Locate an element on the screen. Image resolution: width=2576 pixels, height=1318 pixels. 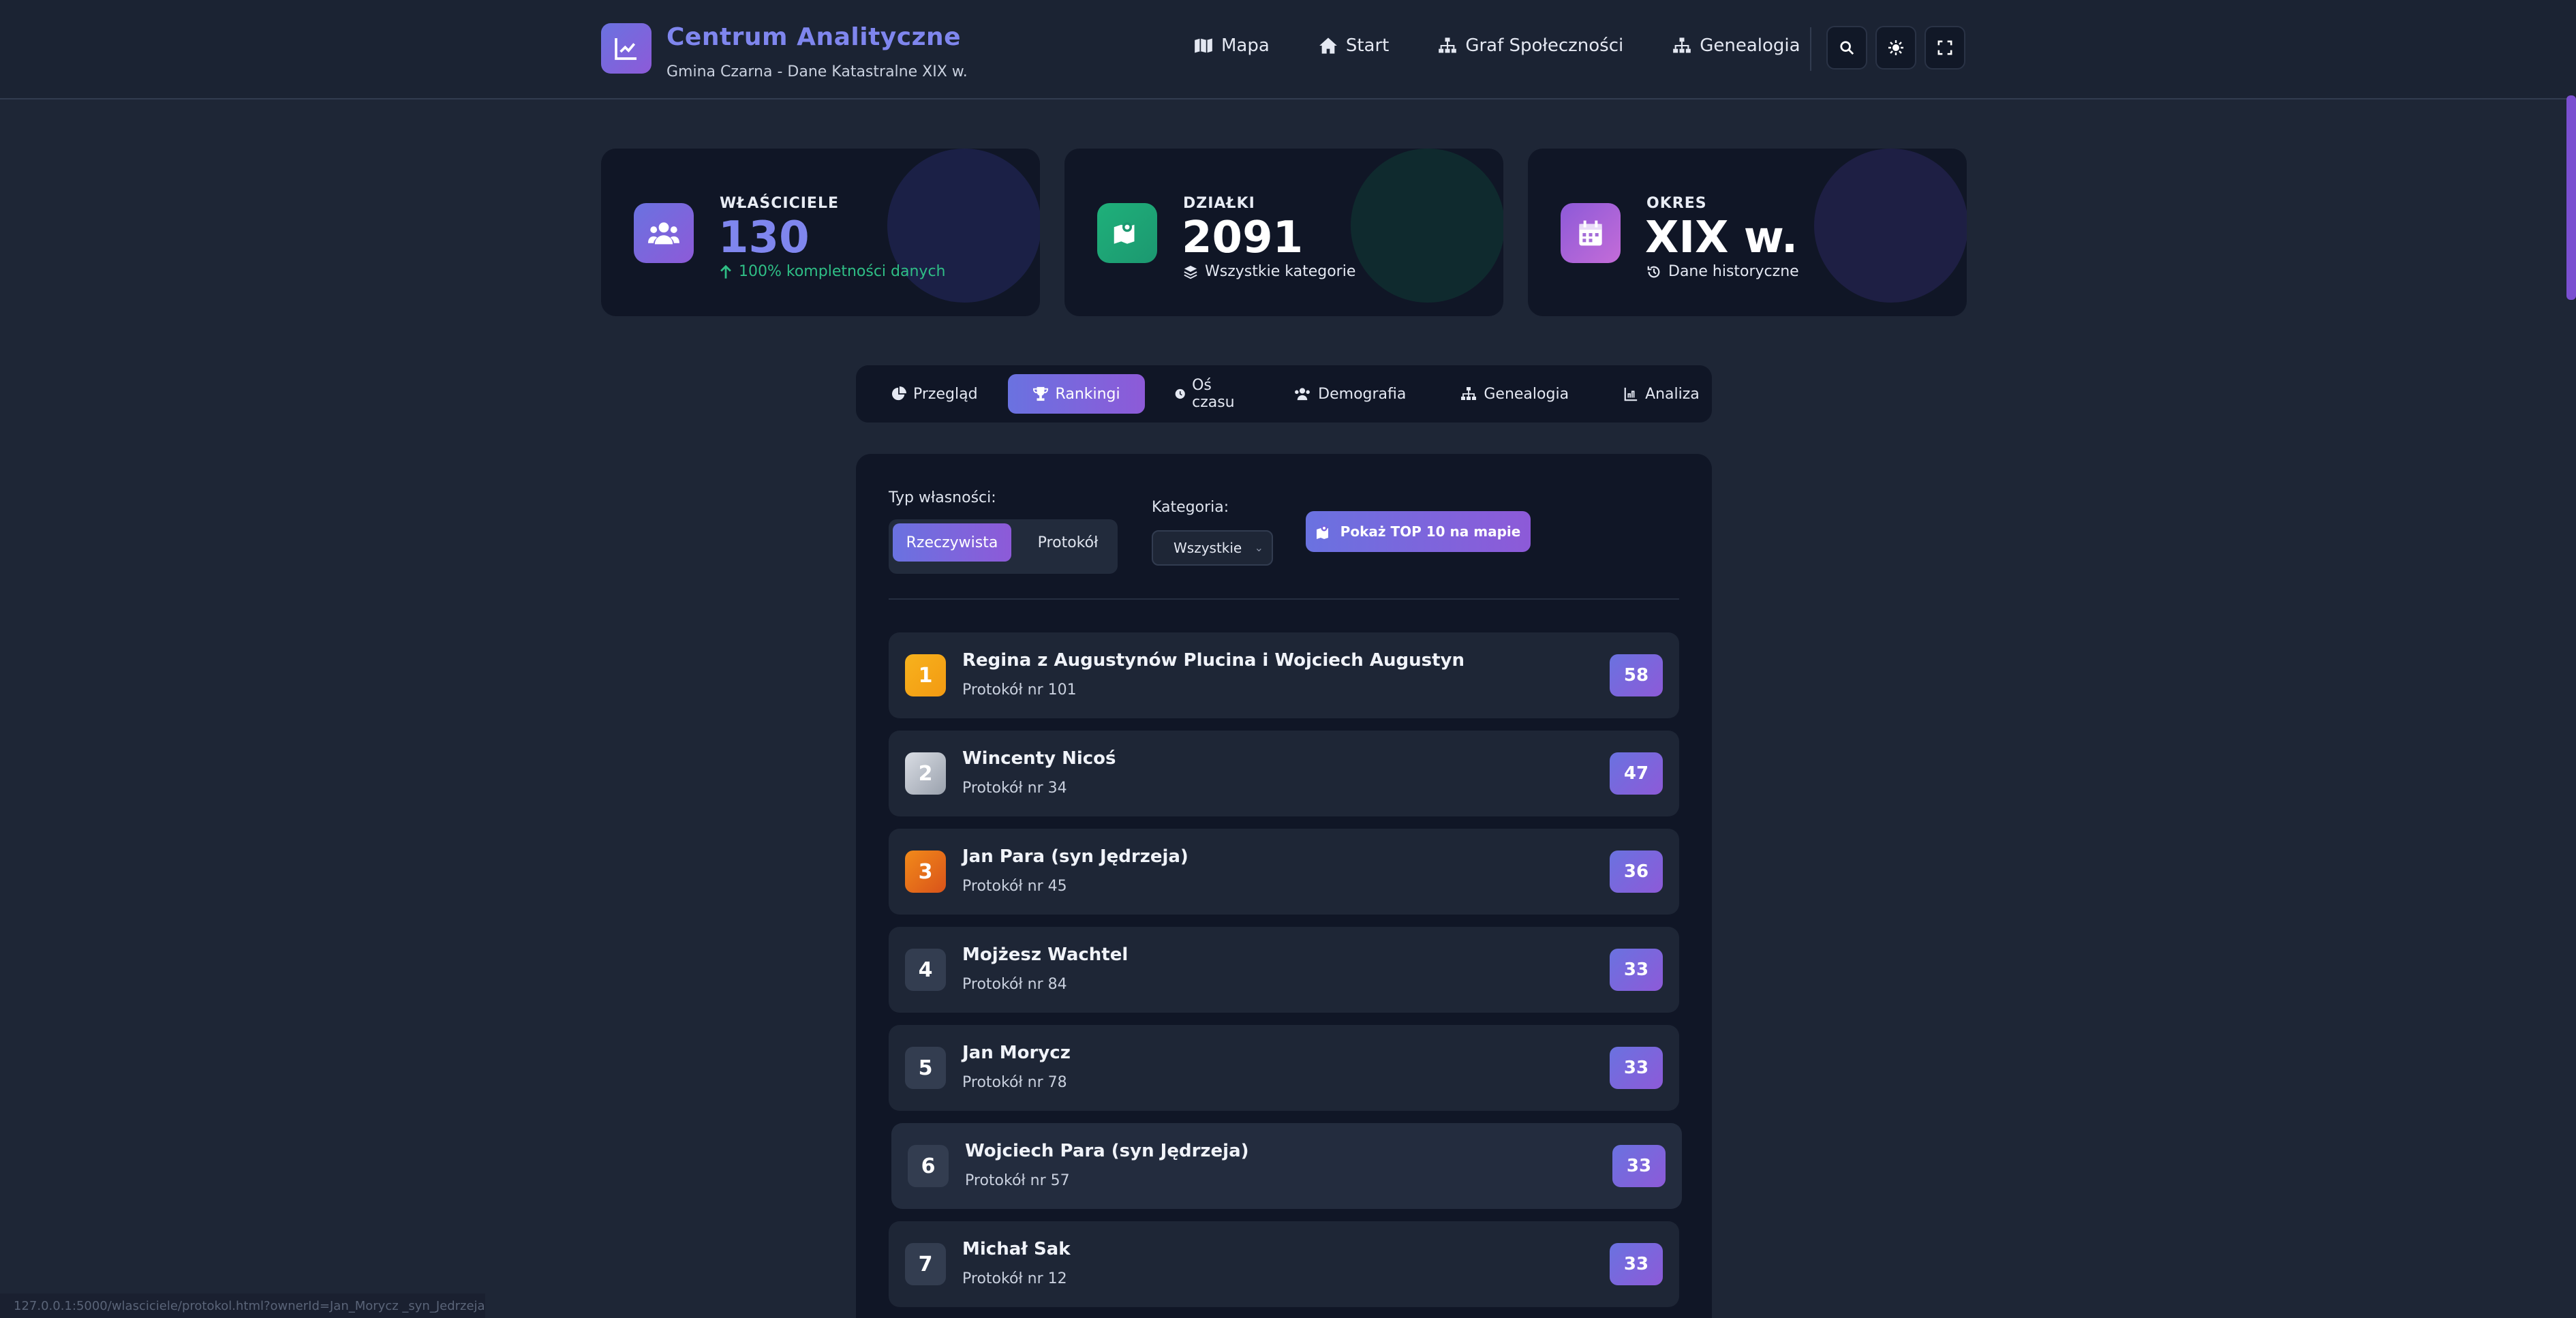
protocol-number: Protokół nr 101 is located at coordinates (1019, 690).